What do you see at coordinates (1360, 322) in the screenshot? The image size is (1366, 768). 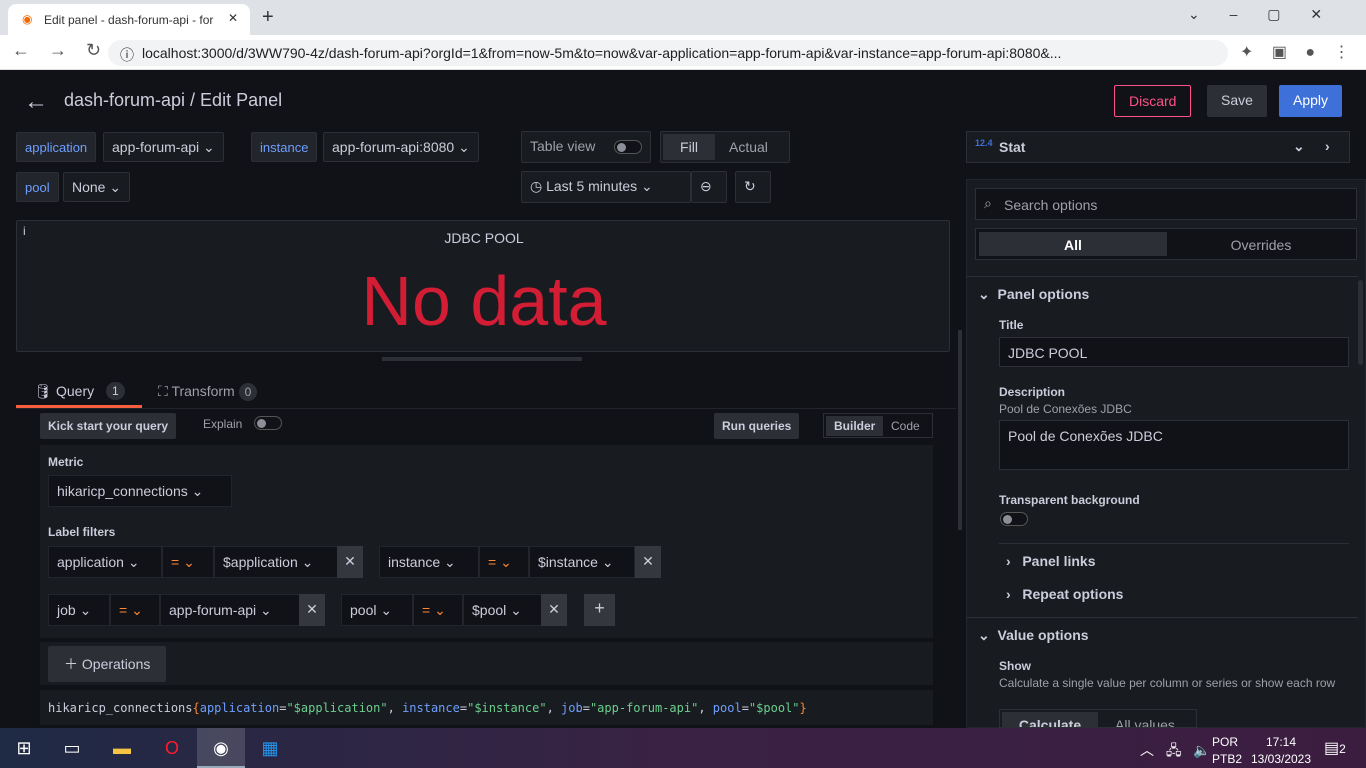 I see `options-scrollbar` at bounding box center [1360, 322].